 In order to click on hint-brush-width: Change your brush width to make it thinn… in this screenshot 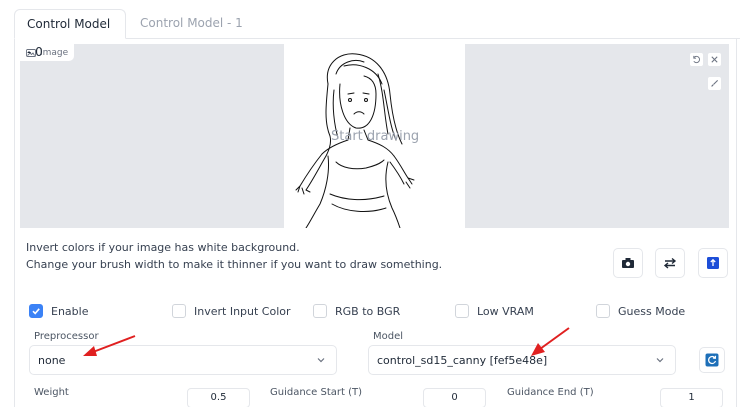, I will do `click(234, 264)`.